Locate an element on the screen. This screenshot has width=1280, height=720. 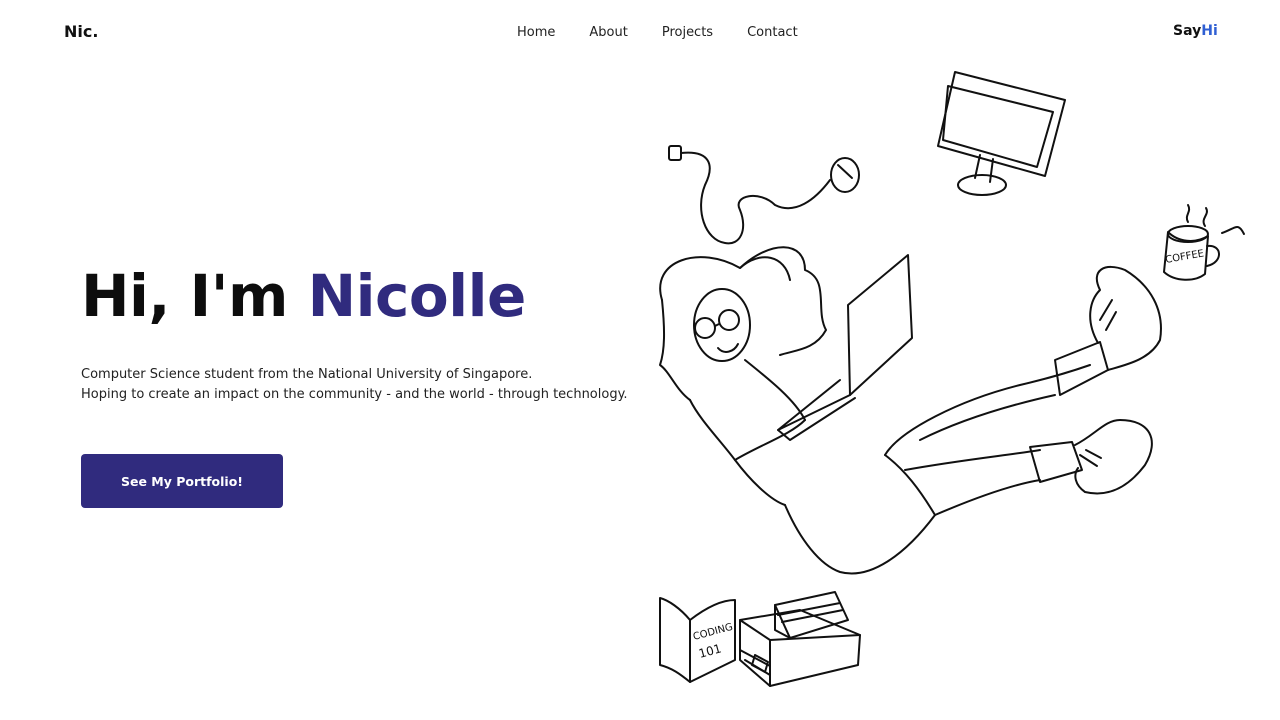
say-hi-link: SayHi is located at coordinates (1195, 31).